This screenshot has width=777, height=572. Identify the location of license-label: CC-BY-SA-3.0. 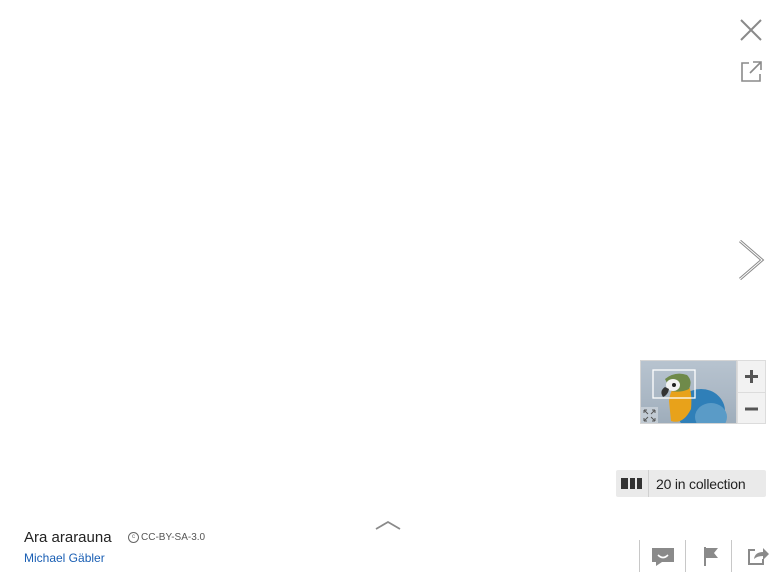
(173, 537).